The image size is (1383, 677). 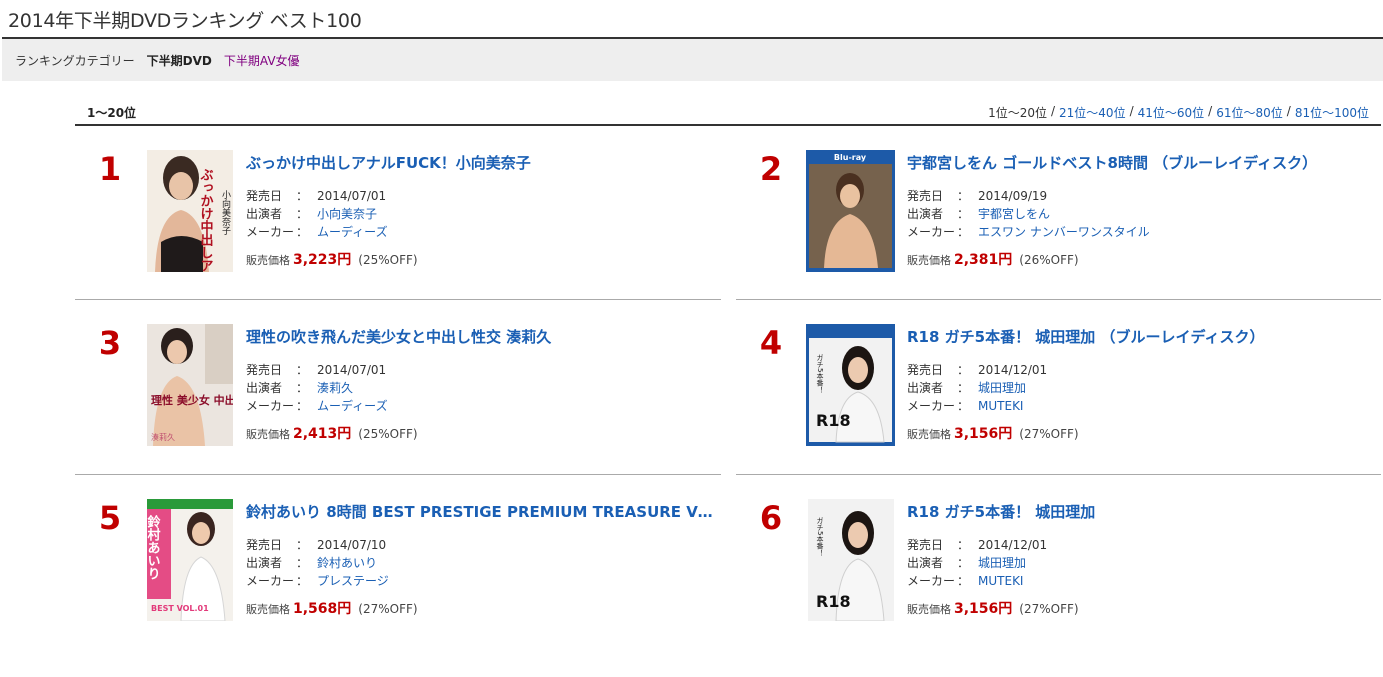 What do you see at coordinates (481, 336) in the screenshot?
I see `item-title-link: 理性の吹き飛んだ美少女と中出し性交 湊莉久` at bounding box center [481, 336].